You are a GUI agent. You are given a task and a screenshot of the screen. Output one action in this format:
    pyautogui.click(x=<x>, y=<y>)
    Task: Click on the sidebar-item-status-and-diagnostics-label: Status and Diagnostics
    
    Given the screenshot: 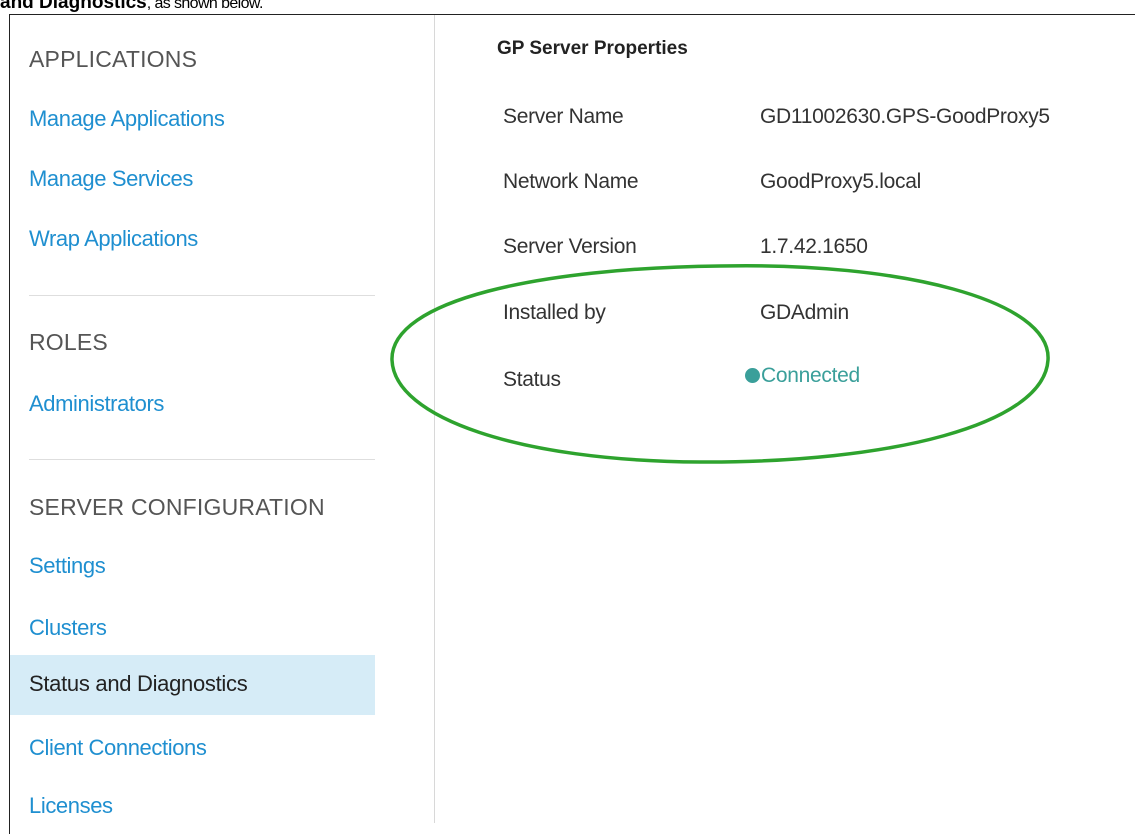 What is the action you would take?
    pyautogui.click(x=138, y=683)
    